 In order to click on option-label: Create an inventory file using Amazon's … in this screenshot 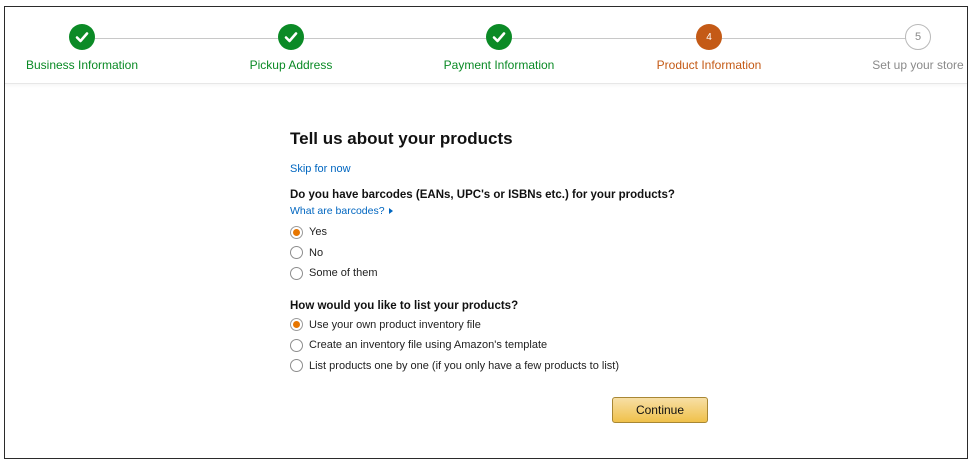, I will do `click(428, 345)`.